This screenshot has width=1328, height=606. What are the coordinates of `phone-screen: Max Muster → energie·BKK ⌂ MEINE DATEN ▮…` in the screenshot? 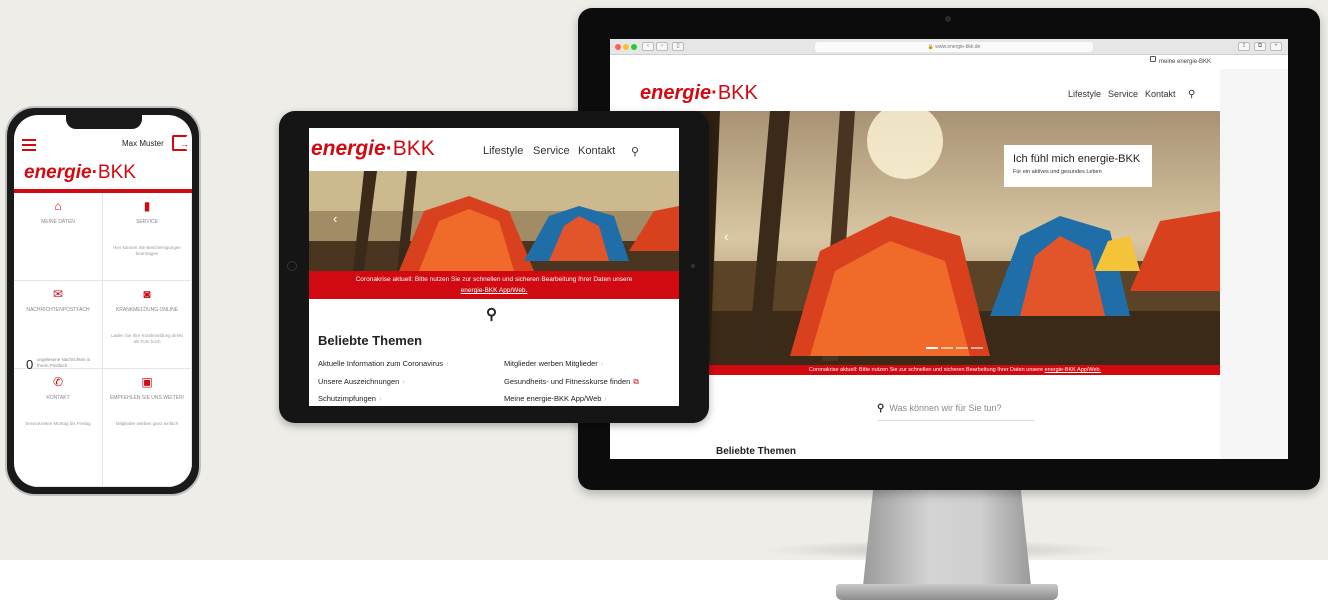 It's located at (103, 301).